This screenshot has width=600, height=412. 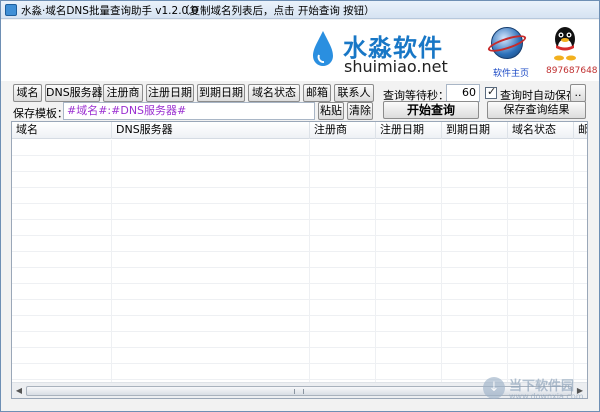 I want to click on column-header-email: 邮, so click(x=580, y=130).